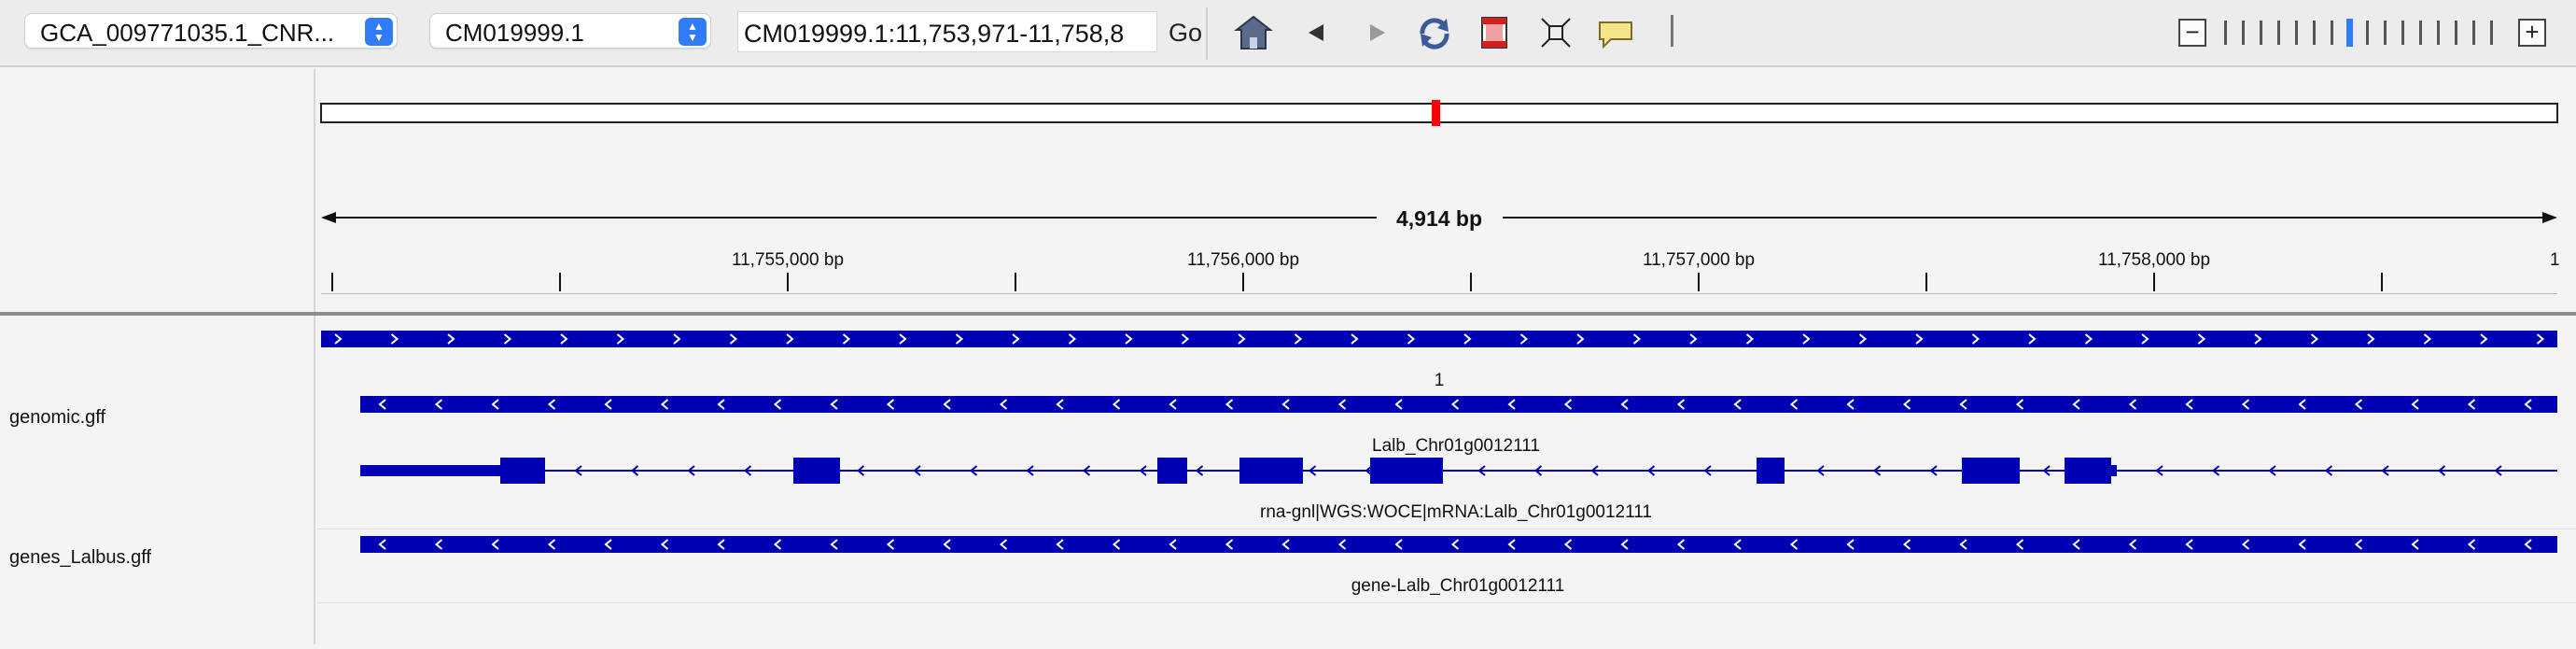 Image resolution: width=2576 pixels, height=649 pixels. Describe the element at coordinates (80, 558) in the screenshot. I see `track-name-genes-lalbus: genes_Lalbus.gff` at that location.